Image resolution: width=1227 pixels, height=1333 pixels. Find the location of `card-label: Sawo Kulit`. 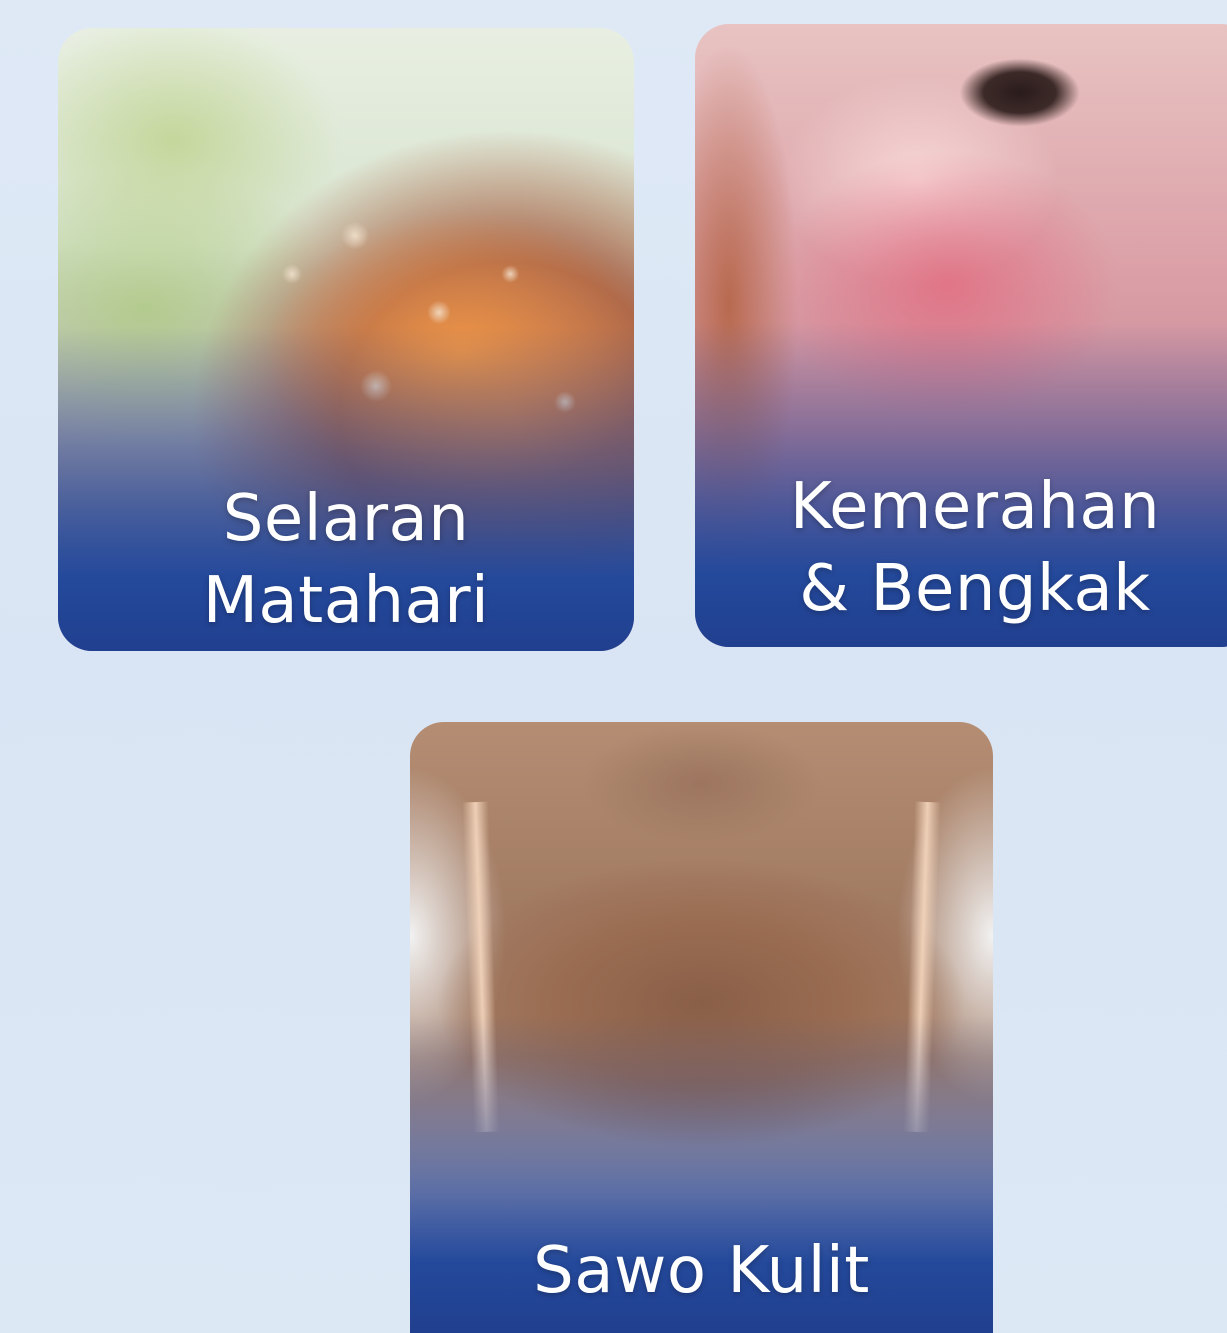

card-label: Sawo Kulit is located at coordinates (701, 1271).